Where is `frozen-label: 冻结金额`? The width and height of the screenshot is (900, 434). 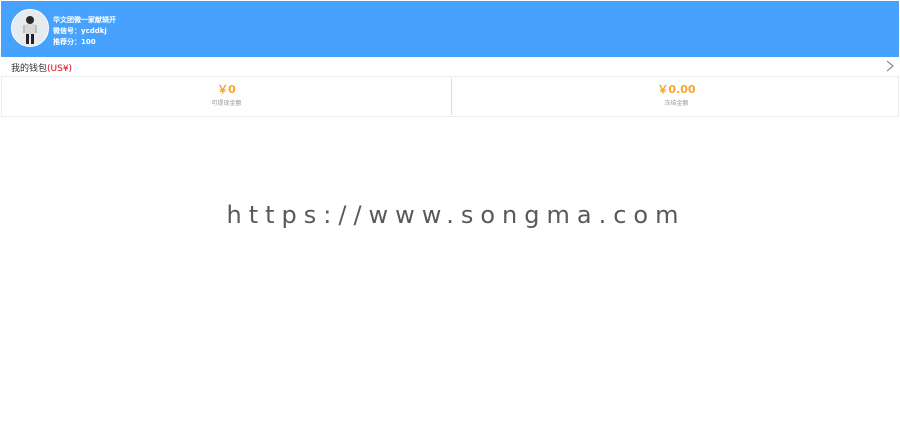
frozen-label: 冻结金额 is located at coordinates (676, 103).